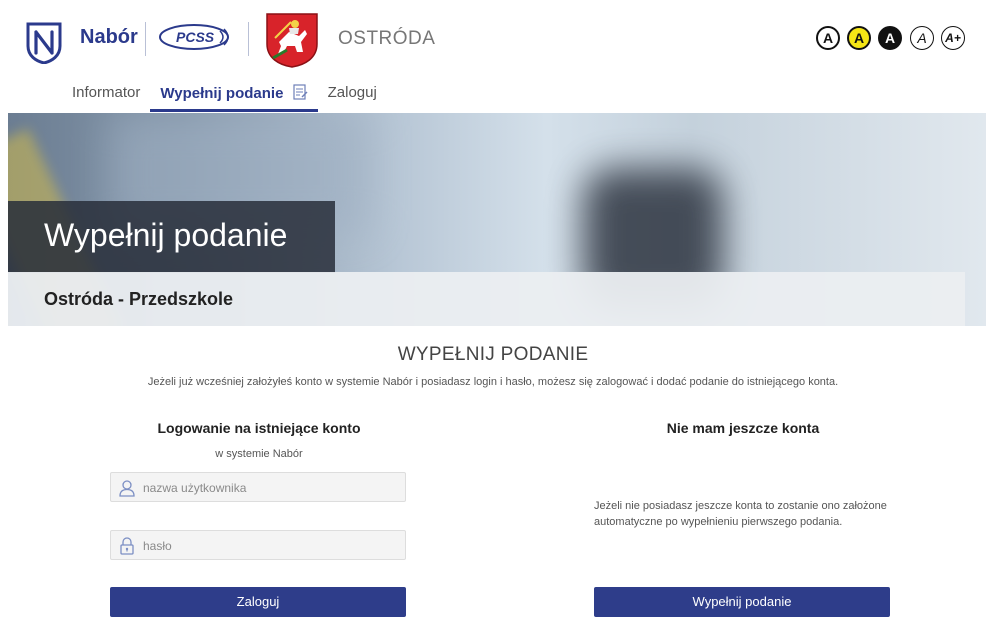 This screenshot has width=986, height=617. What do you see at coordinates (828, 38) in the screenshot?
I see `contrast-default-button: A` at bounding box center [828, 38].